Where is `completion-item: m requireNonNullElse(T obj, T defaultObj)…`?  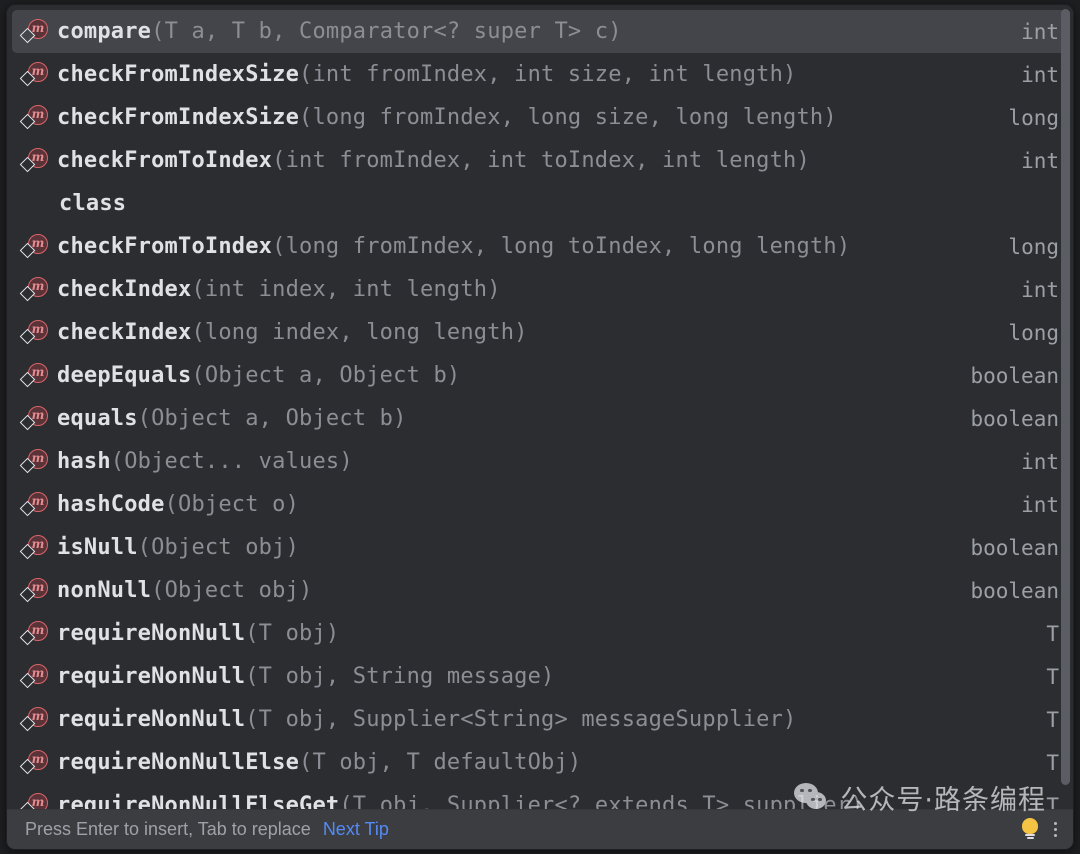
completion-item: m requireNonNullElse(T obj, T defaultObj)… is located at coordinates (540, 762).